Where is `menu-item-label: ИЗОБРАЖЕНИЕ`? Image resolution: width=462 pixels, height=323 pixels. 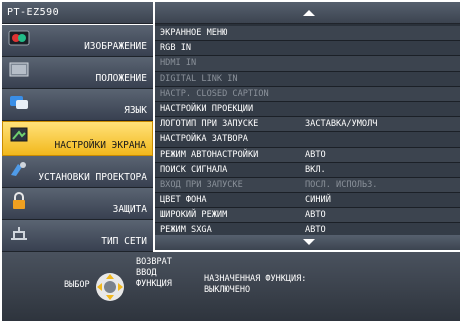
menu-item-label: ИЗОБРАЖЕНИЕ is located at coordinates (115, 46).